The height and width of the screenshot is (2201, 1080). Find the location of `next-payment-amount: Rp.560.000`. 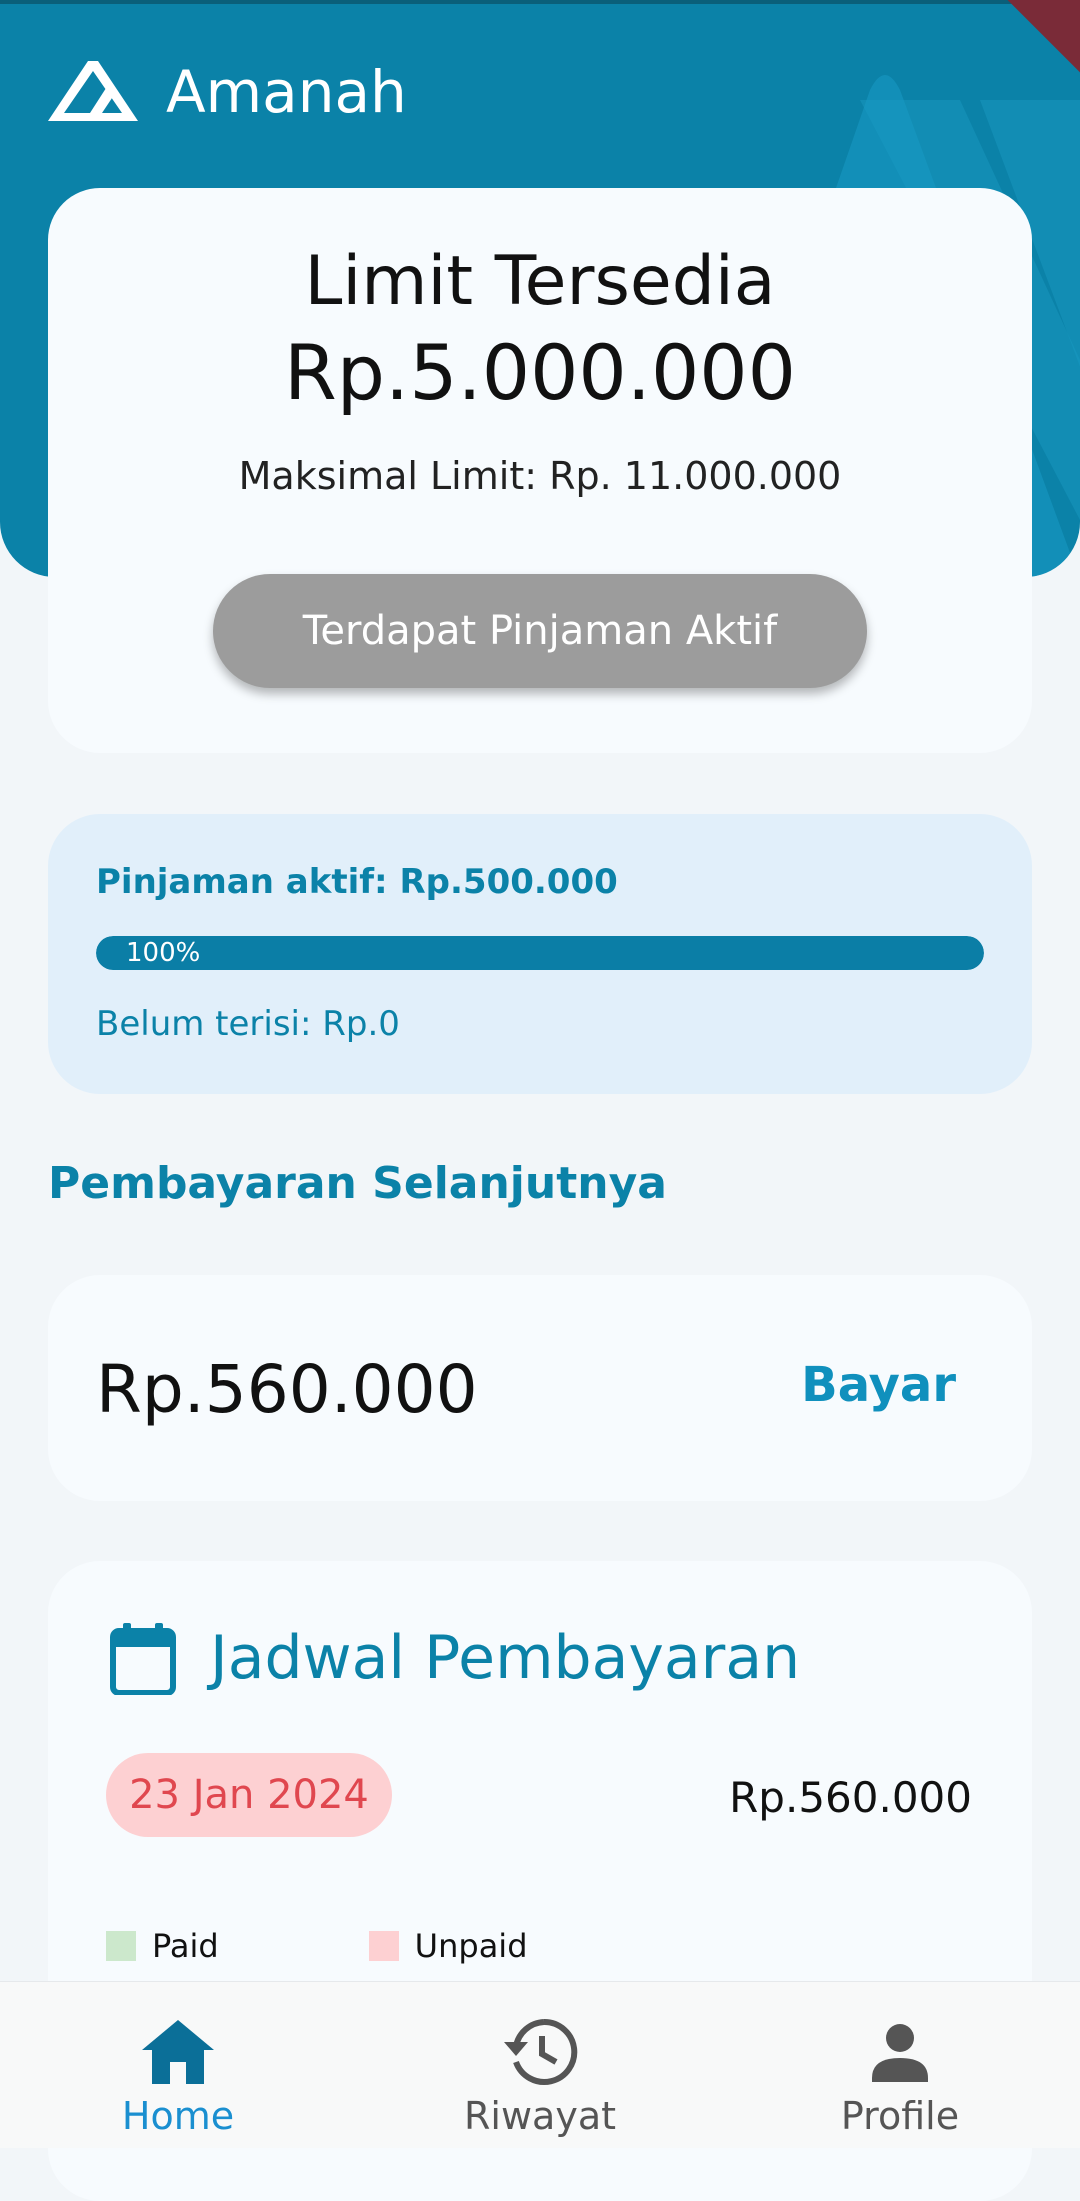

next-payment-amount: Rp.560.000 is located at coordinates (287, 1389).